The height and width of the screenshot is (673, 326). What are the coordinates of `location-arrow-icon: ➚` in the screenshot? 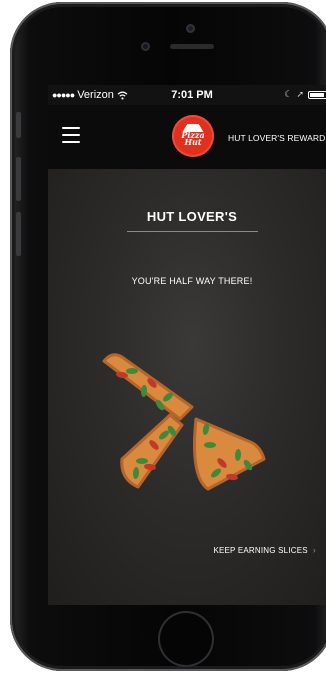 It's located at (300, 94).